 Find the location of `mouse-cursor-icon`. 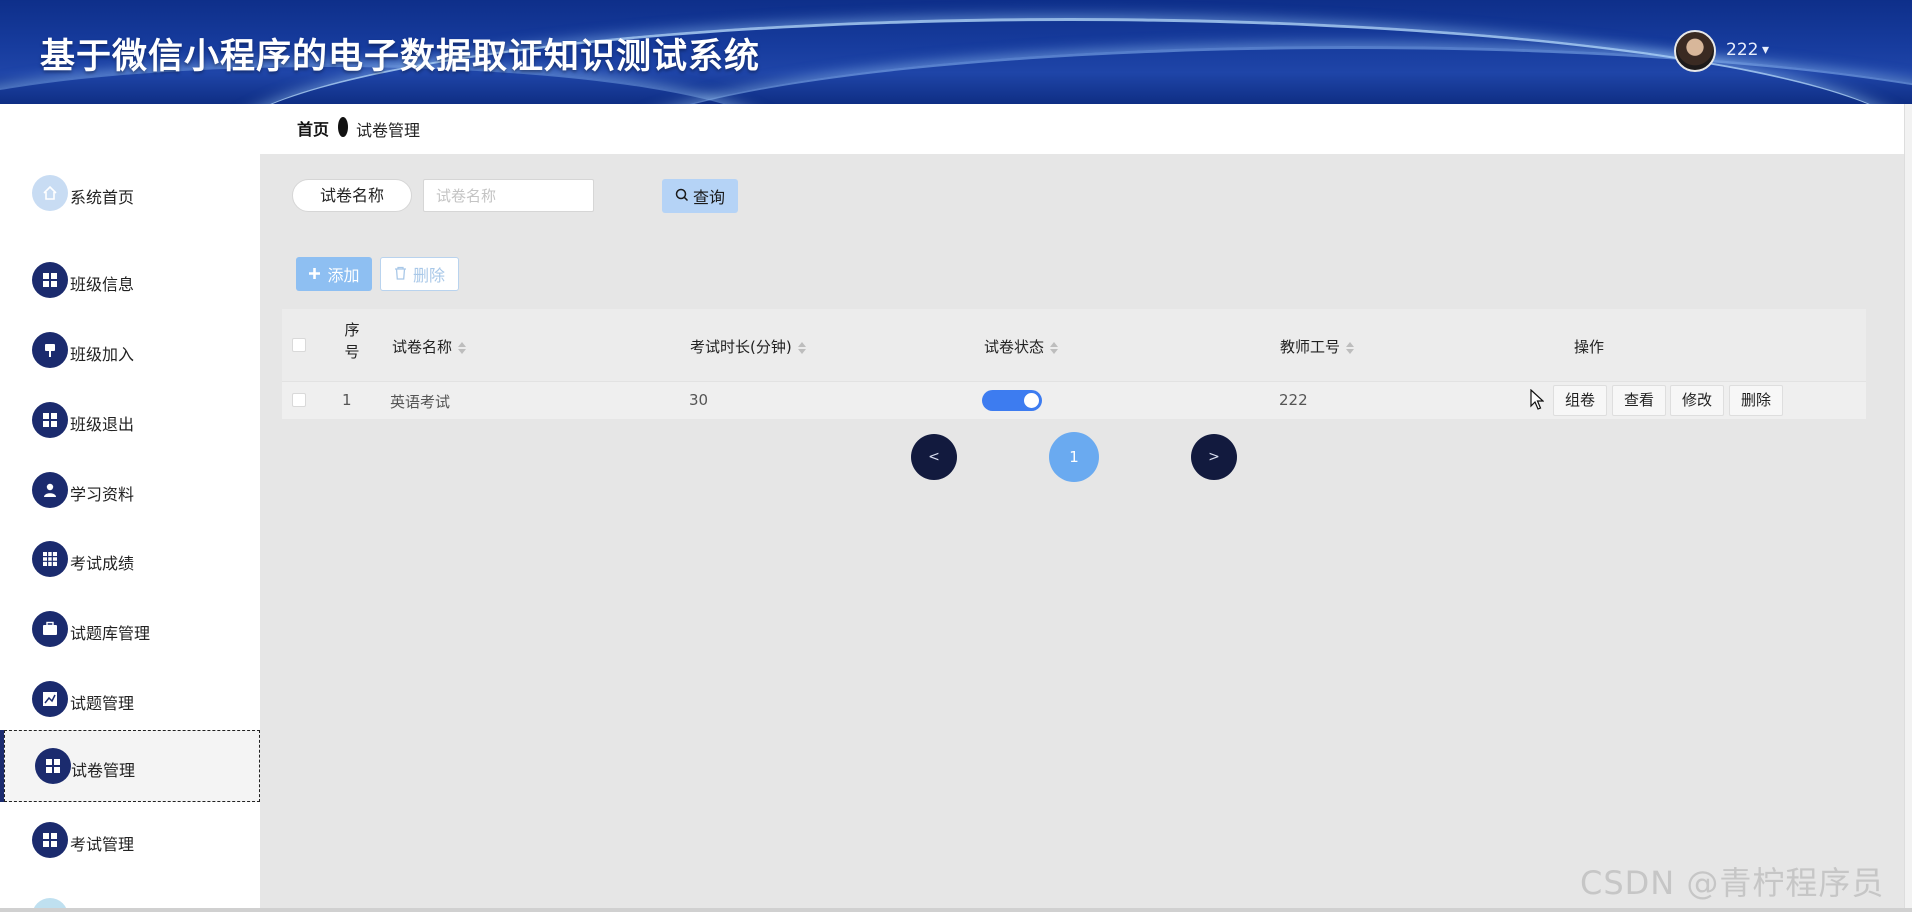

mouse-cursor-icon is located at coordinates (1537, 401).